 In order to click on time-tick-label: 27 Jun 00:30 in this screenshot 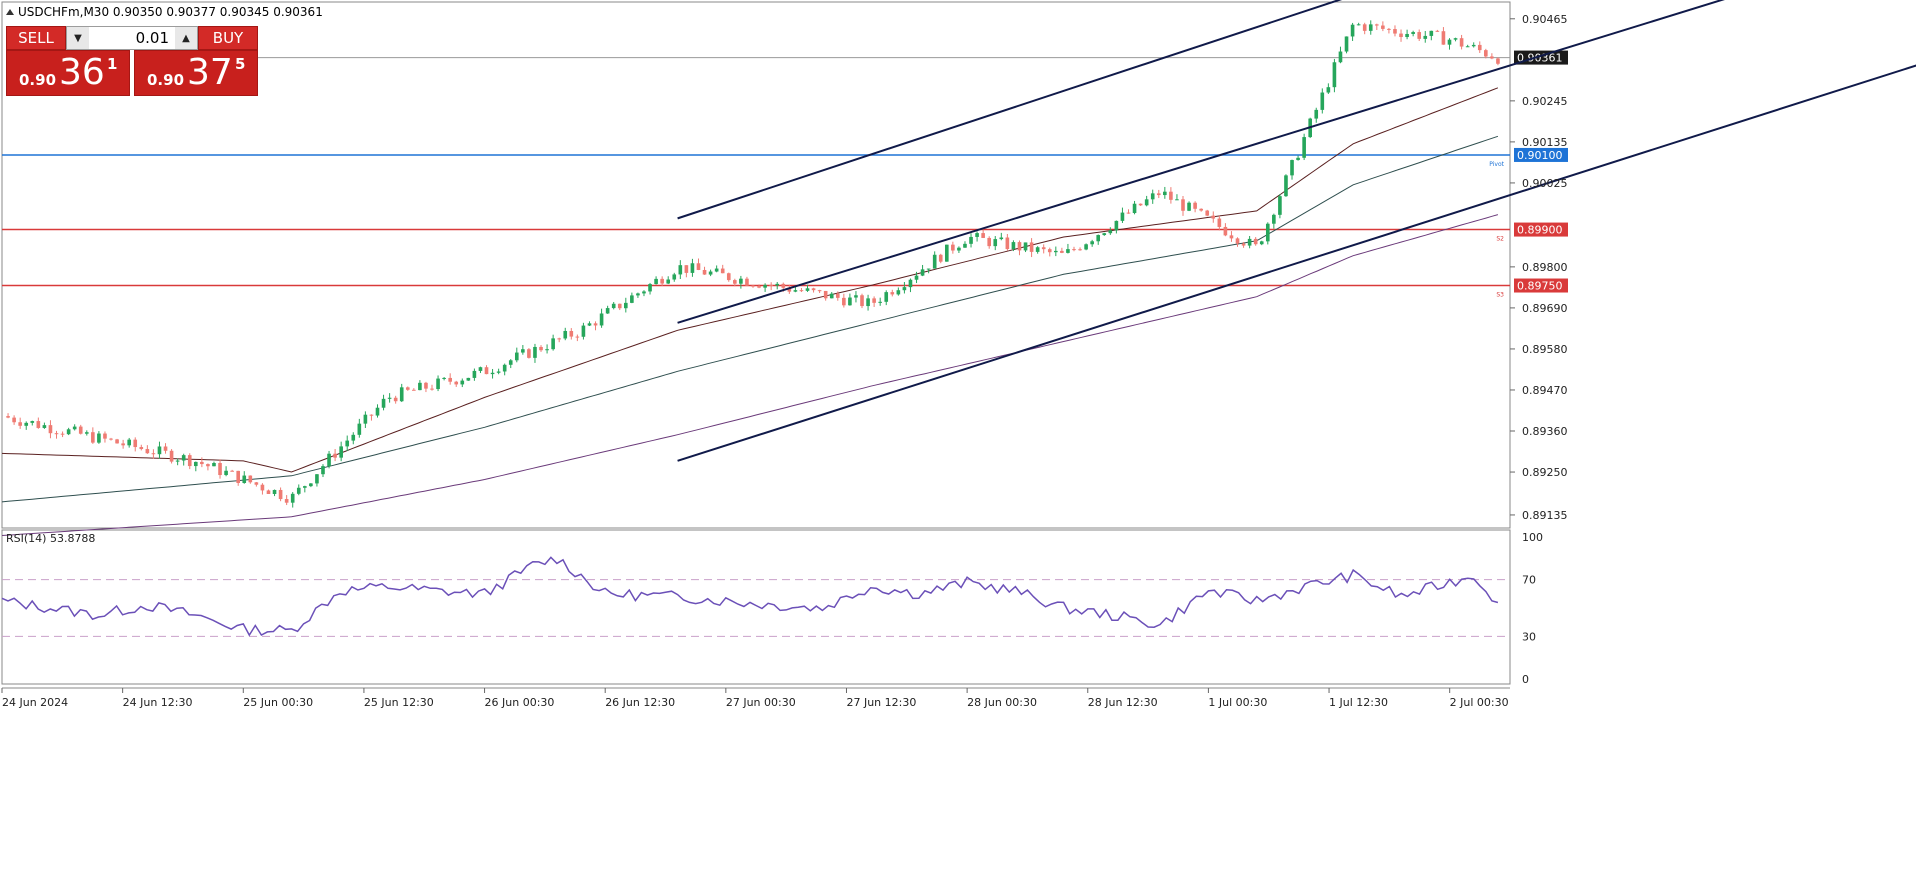, I will do `click(761, 702)`.